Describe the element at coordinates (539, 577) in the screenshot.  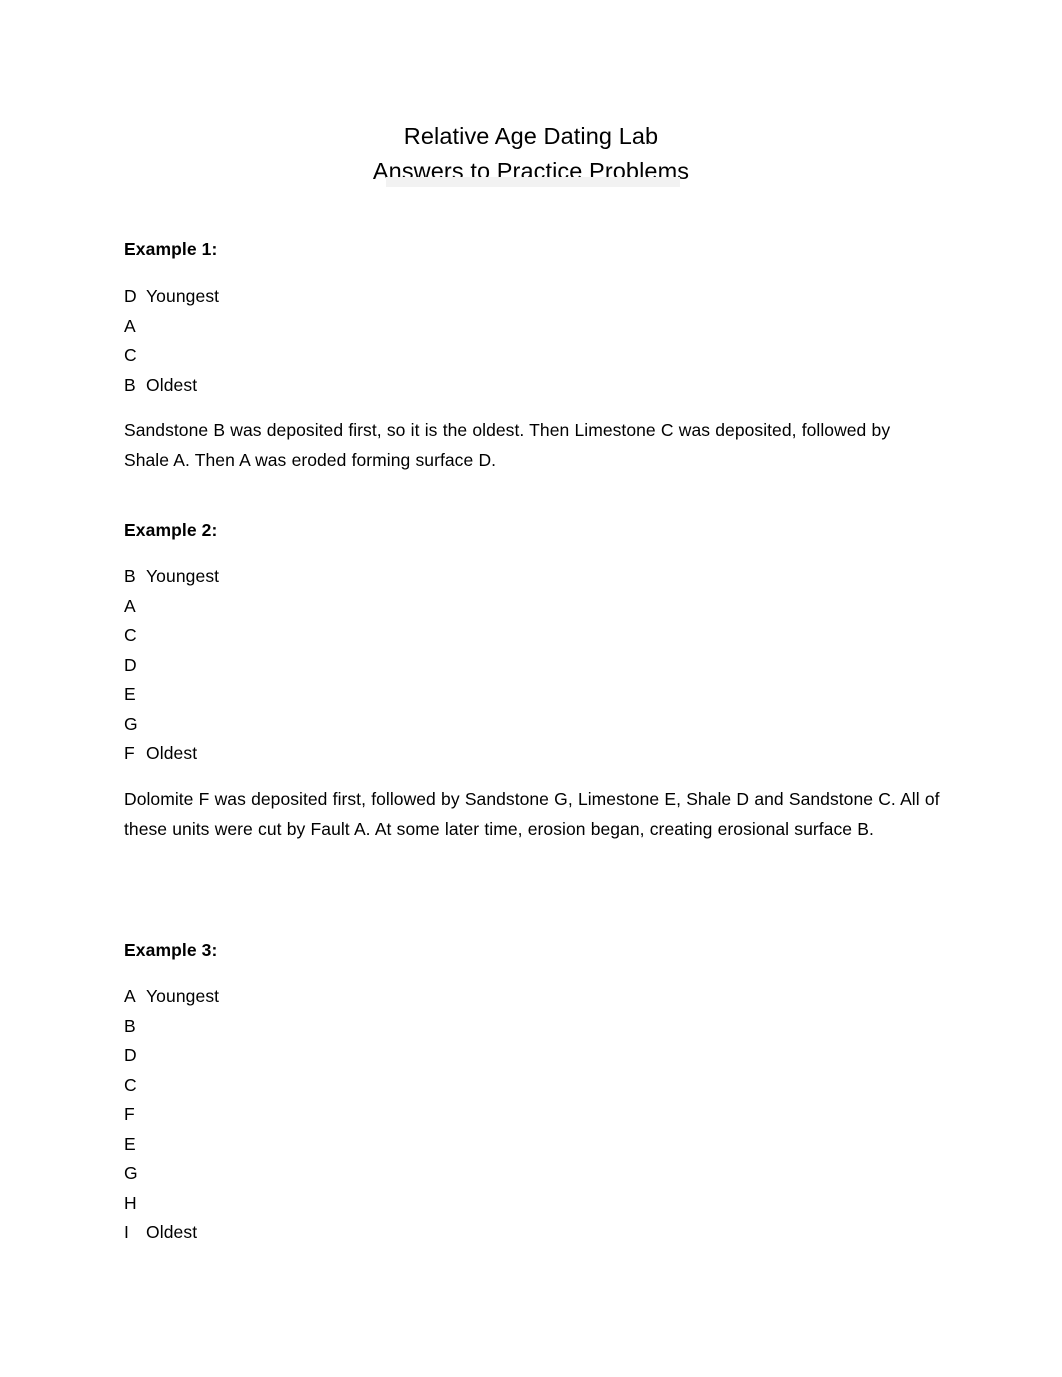
I see `list-item: B Youngest` at that location.